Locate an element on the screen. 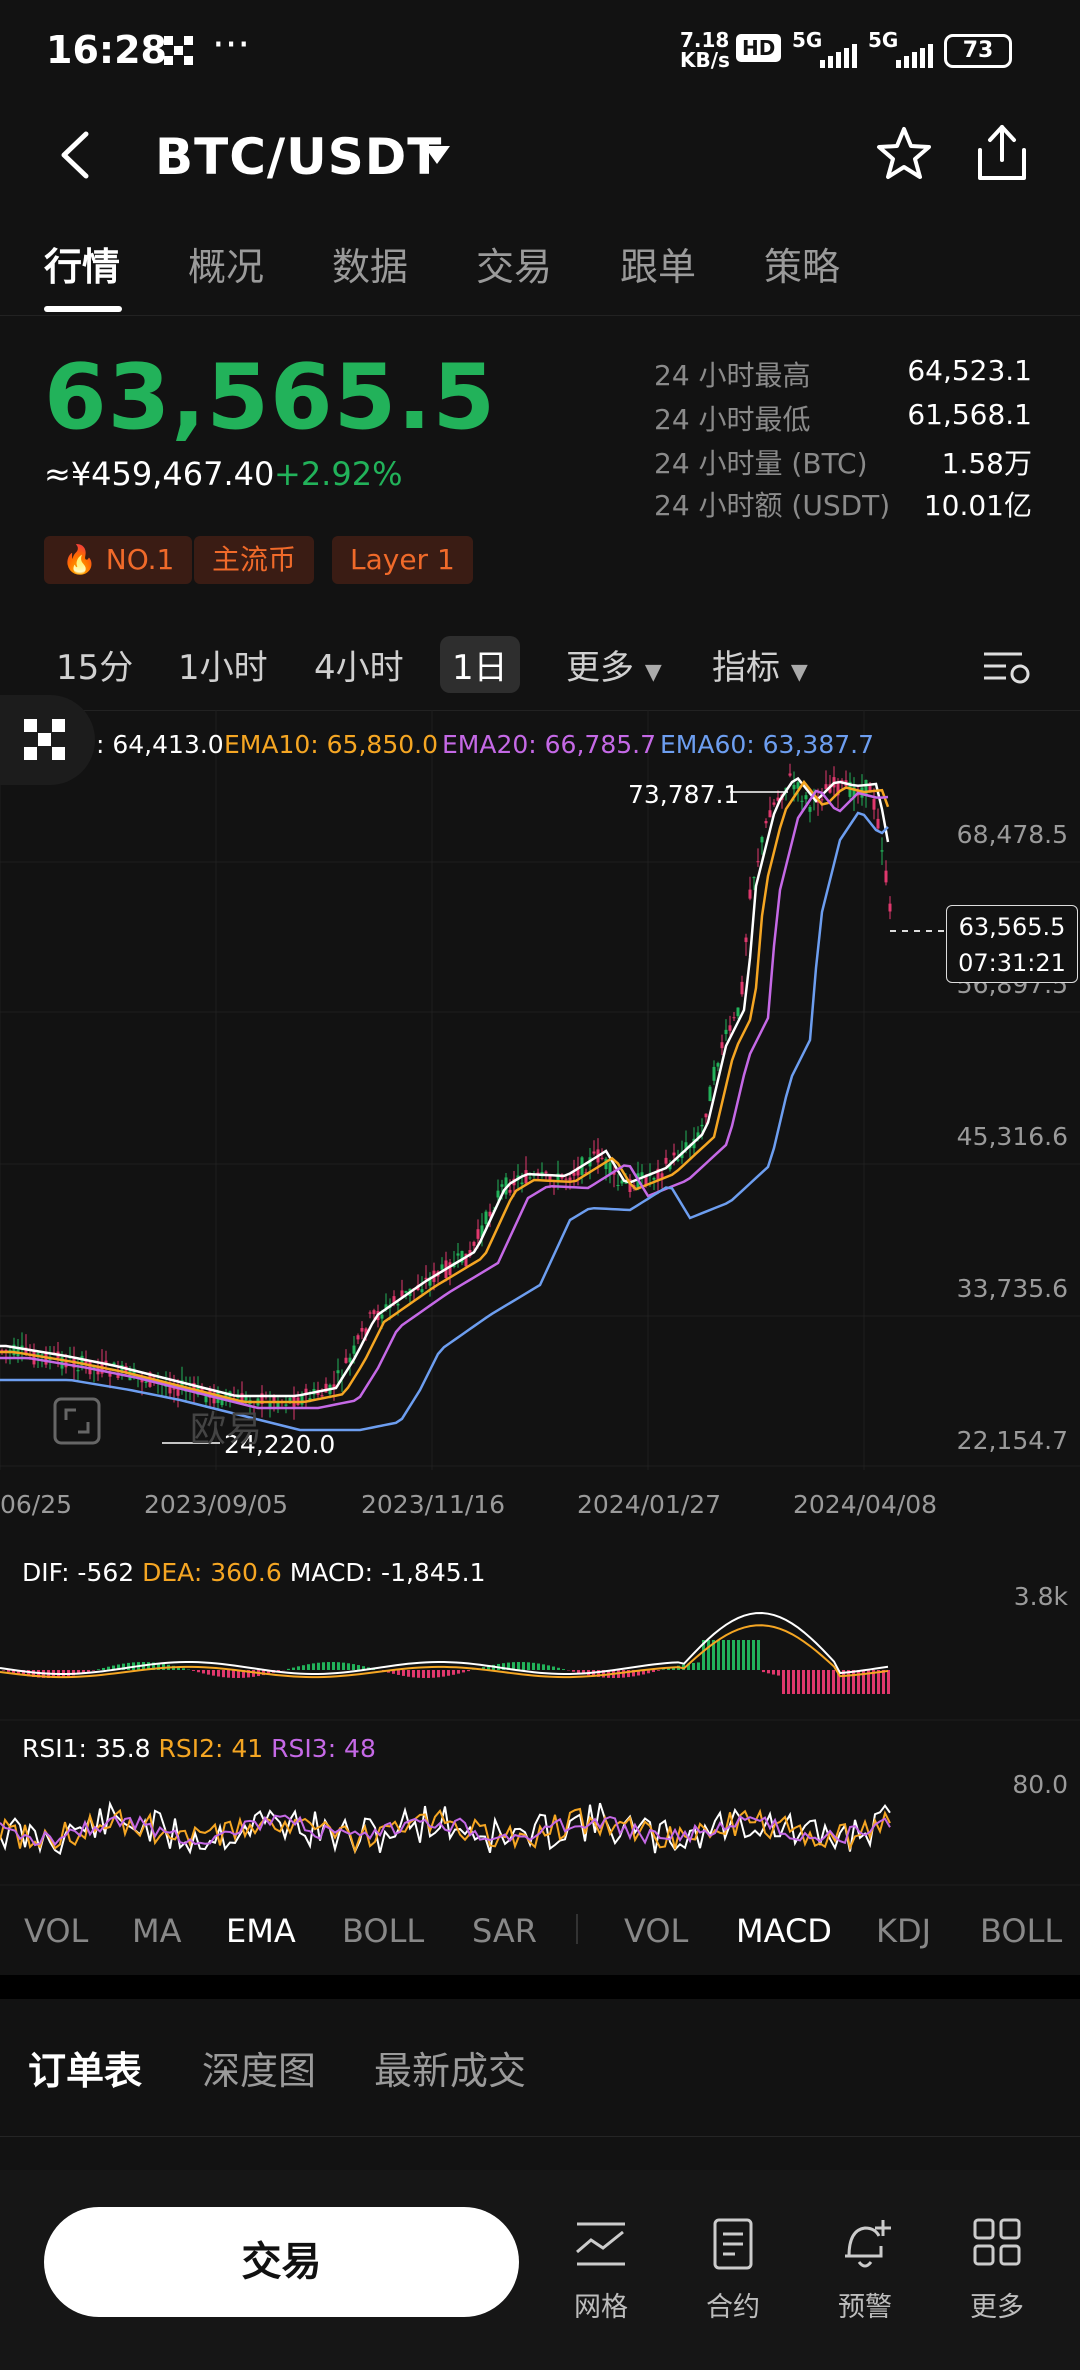 This screenshot has height=2370, width=1080. interval-1h: 1小时 is located at coordinates (223, 664).